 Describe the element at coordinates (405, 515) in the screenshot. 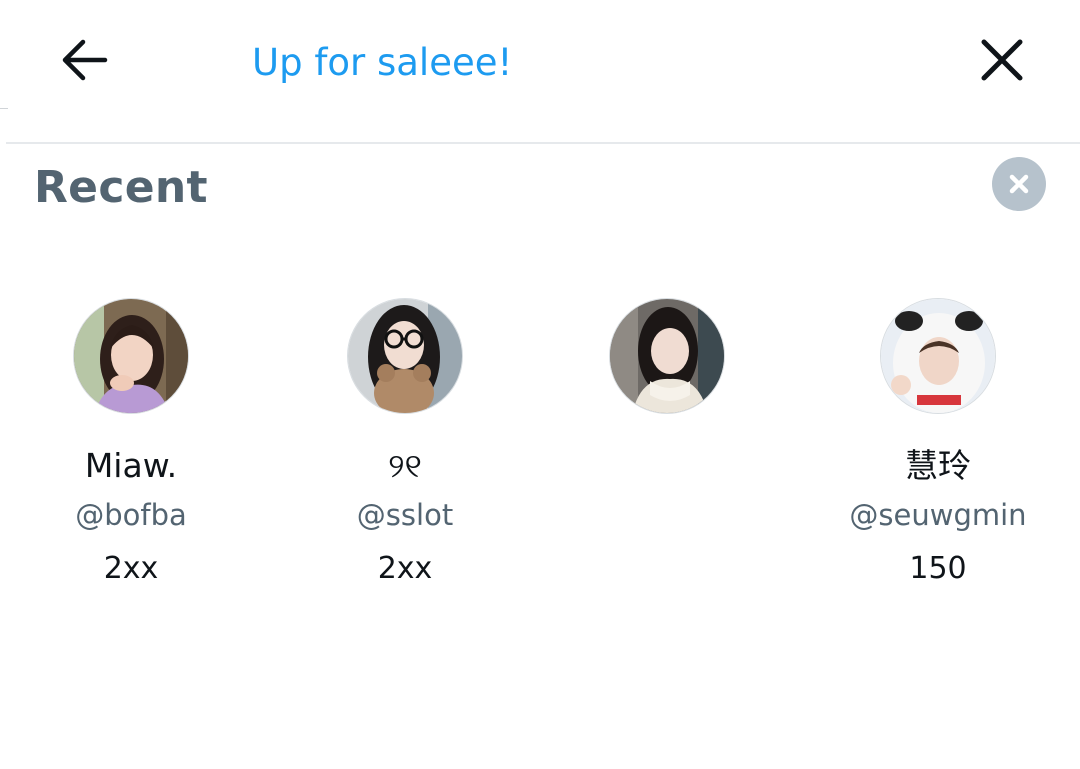

I see `user-handle: @sslot` at that location.